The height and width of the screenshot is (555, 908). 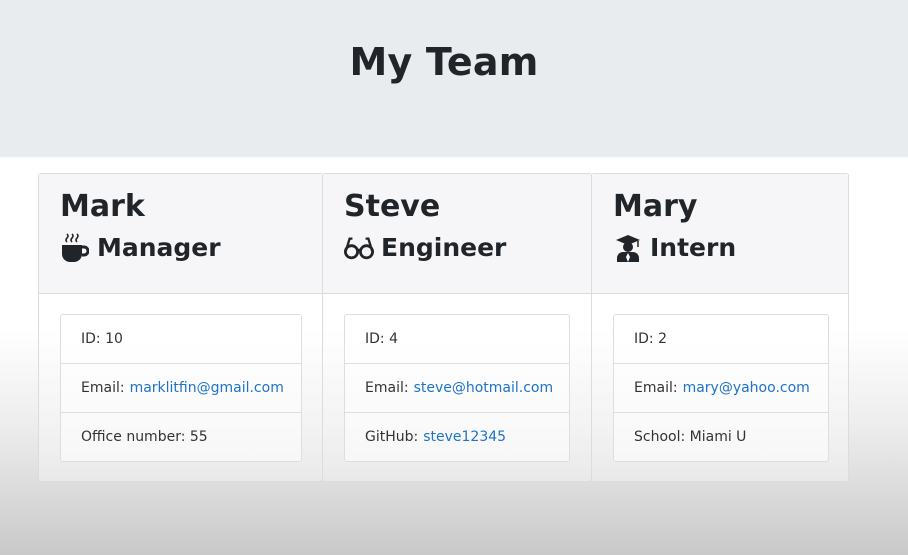 I want to click on github-link: steve12345, so click(x=464, y=437).